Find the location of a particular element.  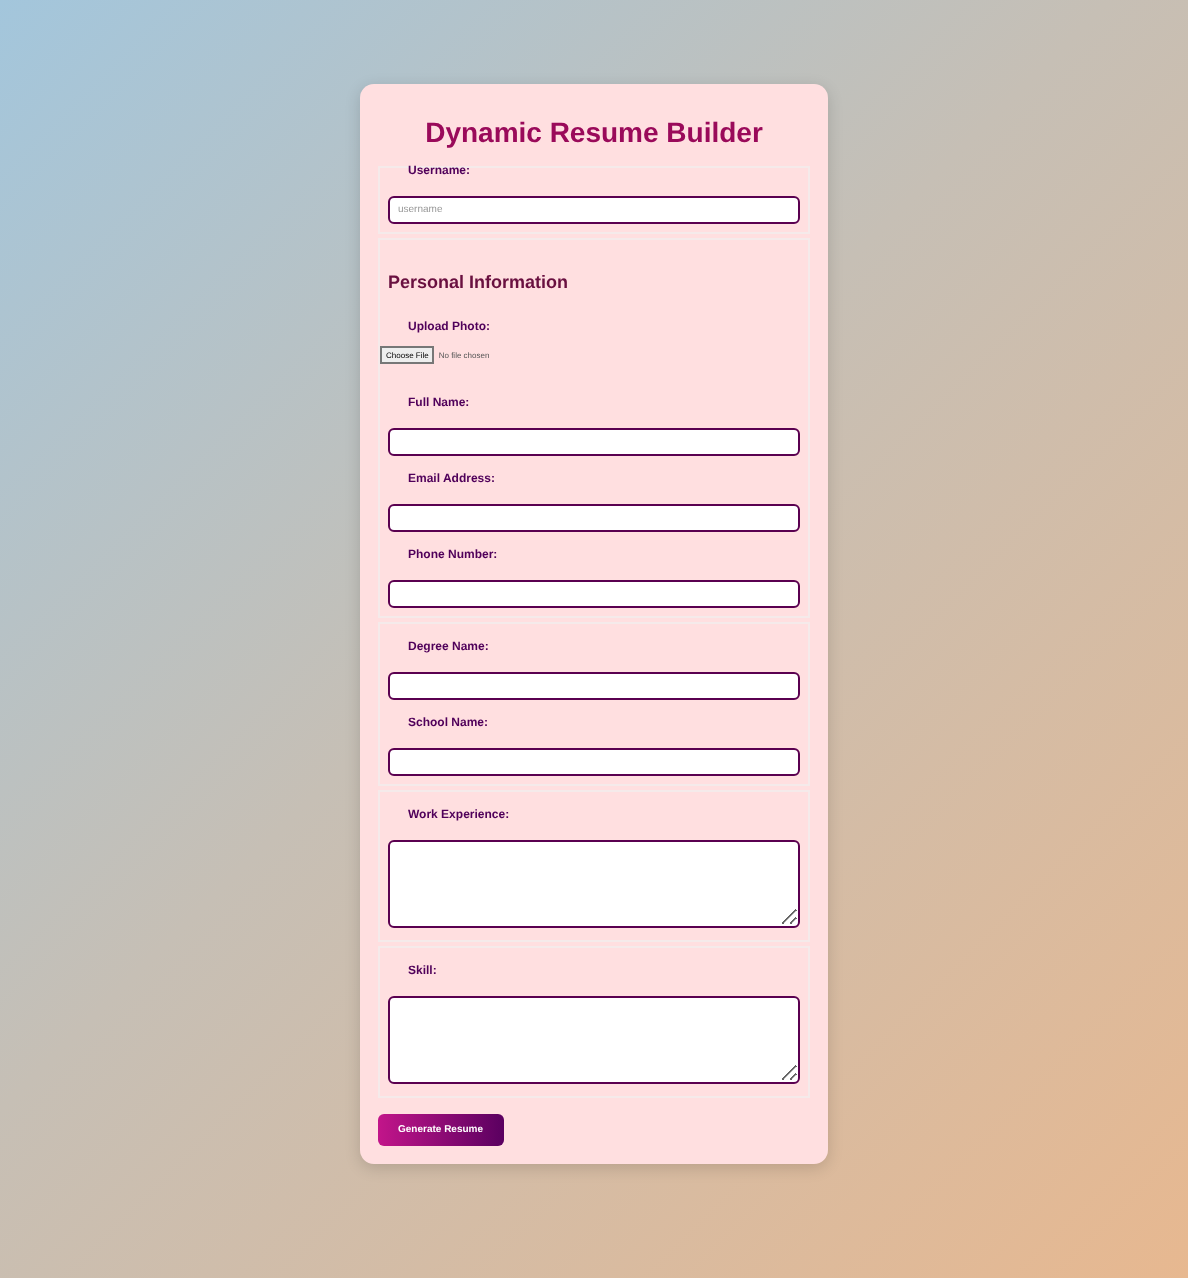

section-heading: Personal Information is located at coordinates (479, 282).